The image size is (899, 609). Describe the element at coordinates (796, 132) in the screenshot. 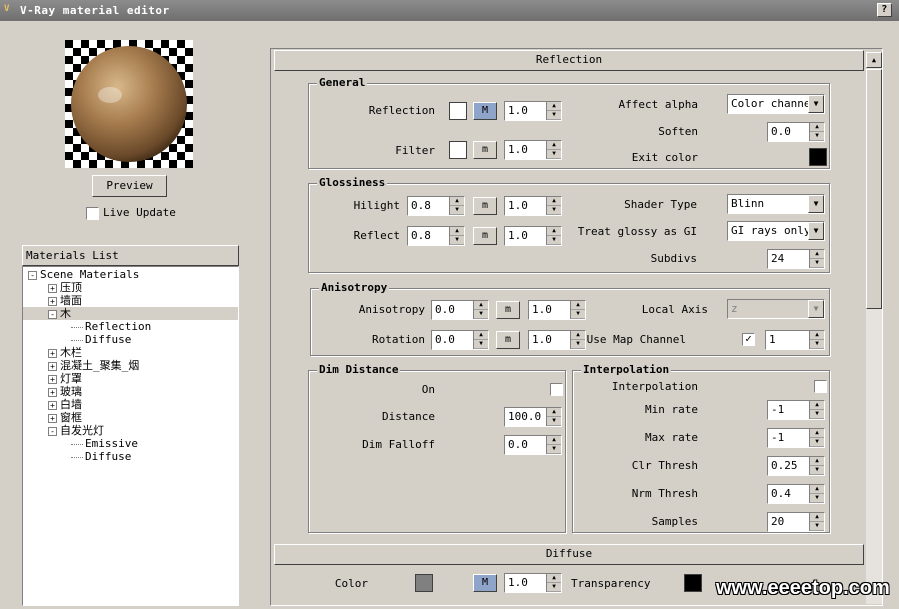

I see `soften-spinner: 0.0 ▲ ▼` at that location.